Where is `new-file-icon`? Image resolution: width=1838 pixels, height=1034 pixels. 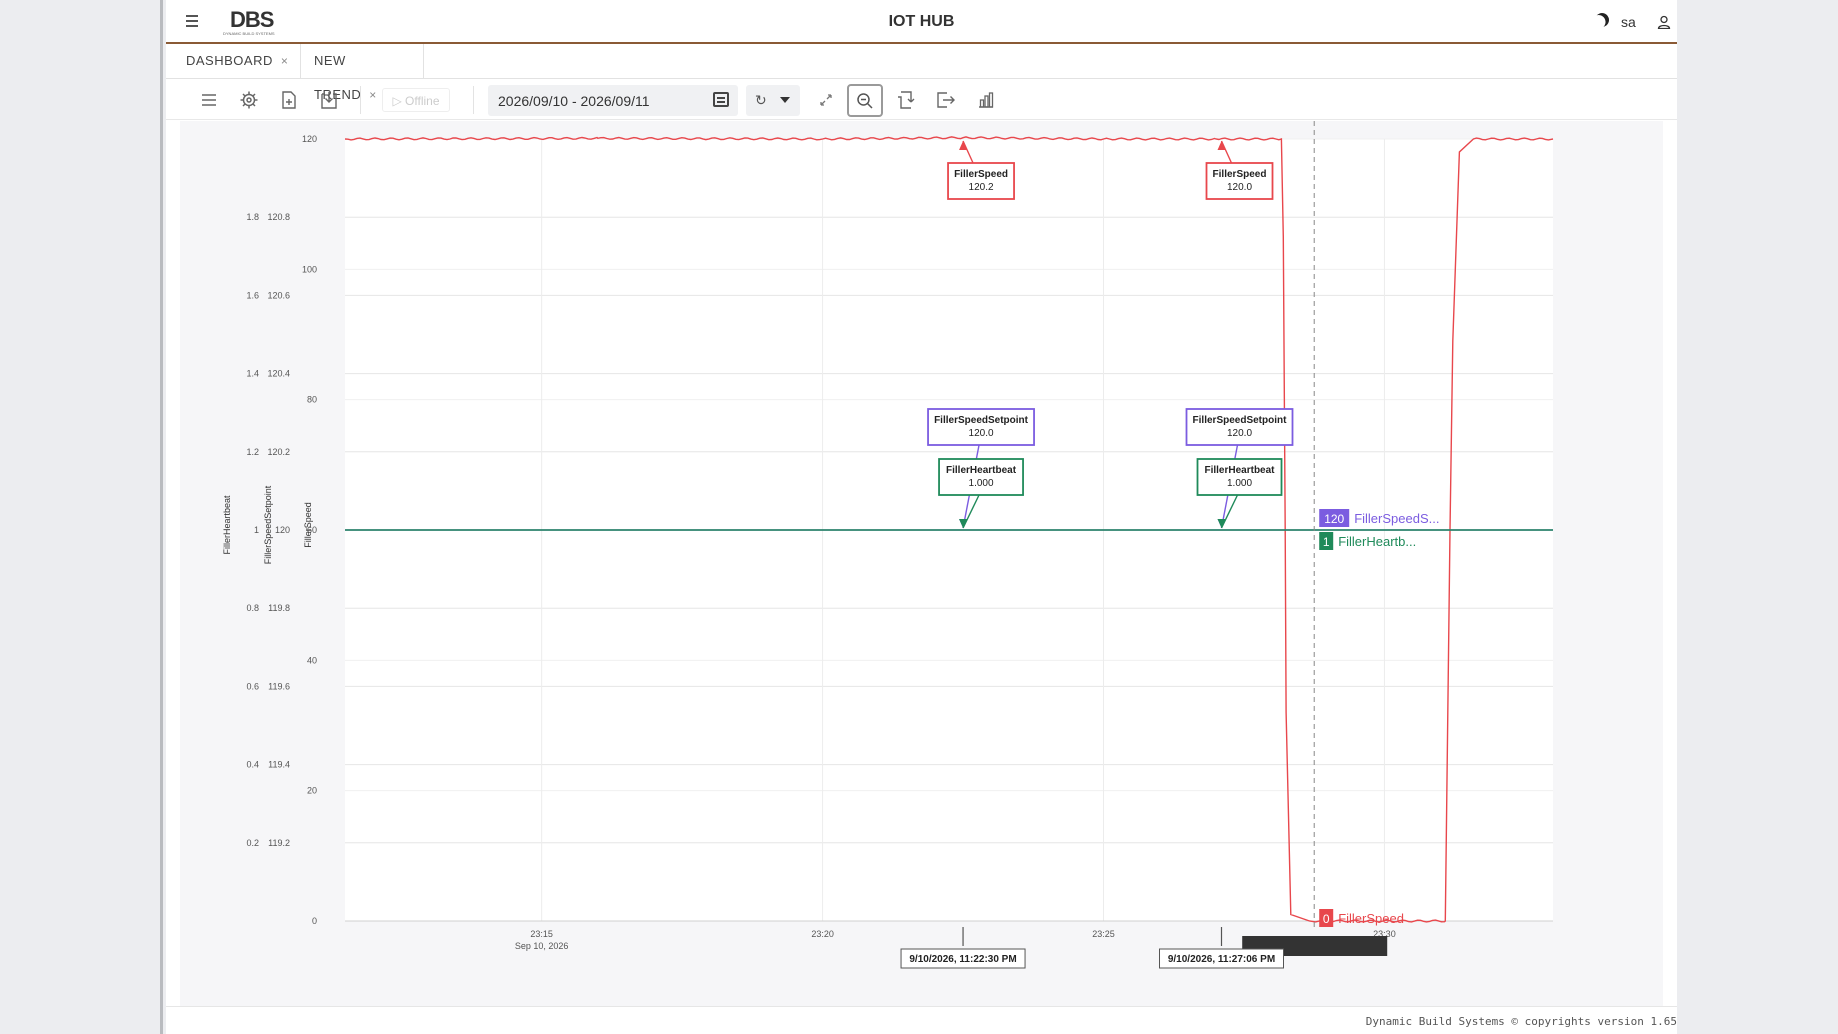 new-file-icon is located at coordinates (289, 100).